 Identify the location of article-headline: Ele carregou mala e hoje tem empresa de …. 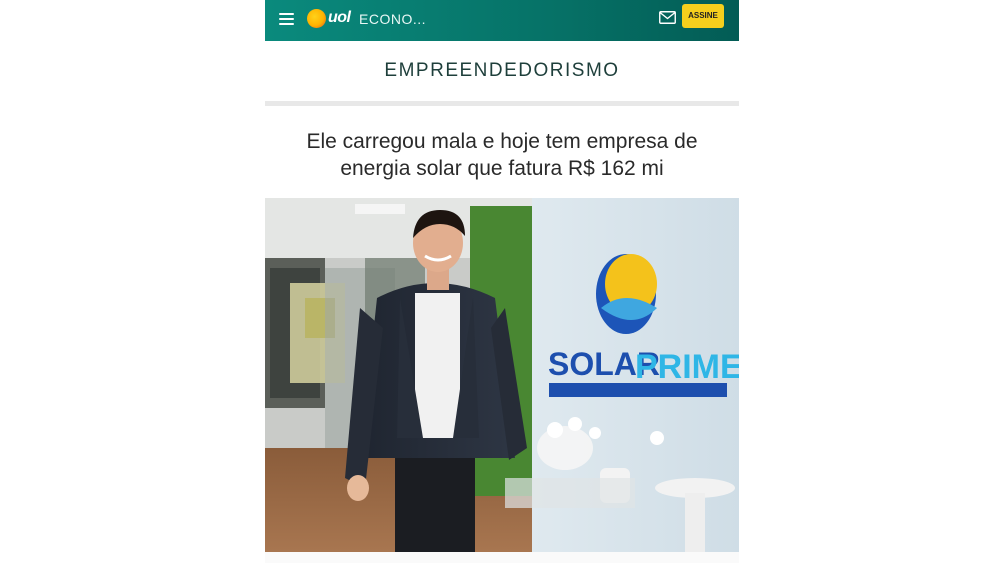
(502, 155).